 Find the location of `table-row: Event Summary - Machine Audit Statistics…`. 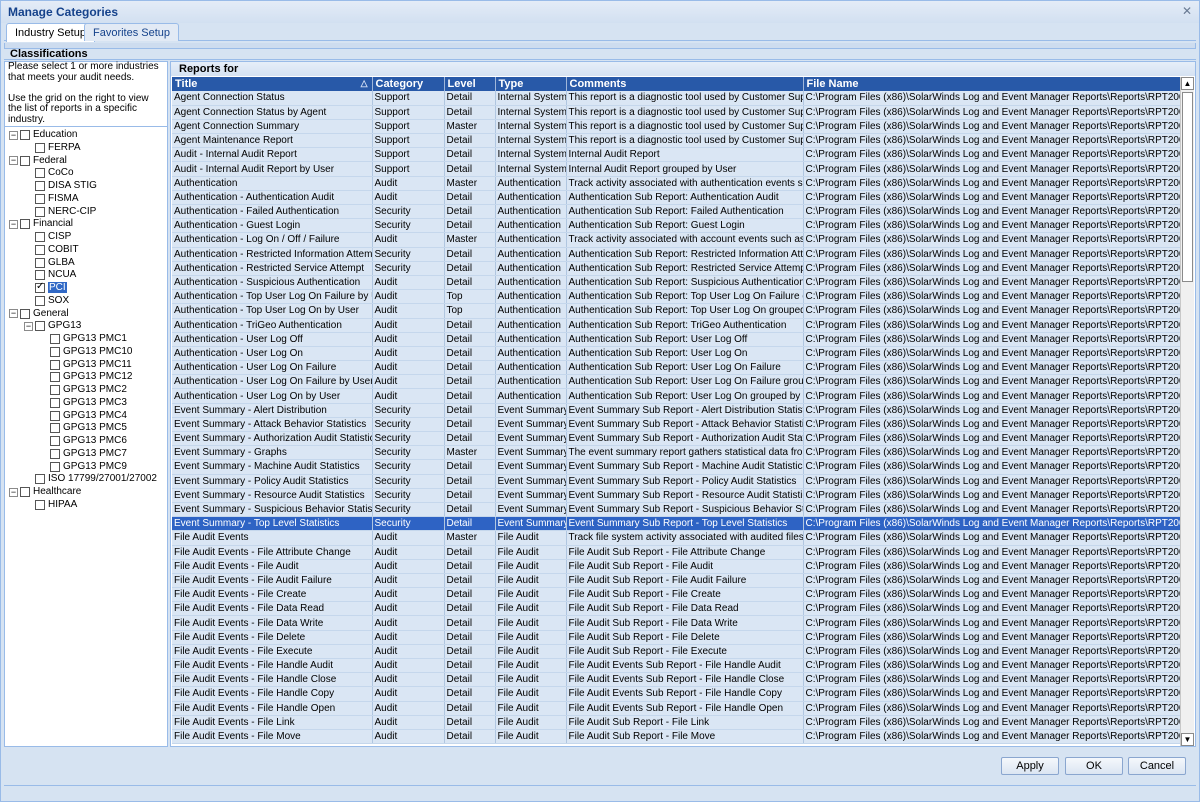

table-row: Event Summary - Machine Audit Statistics… is located at coordinates (676, 467).